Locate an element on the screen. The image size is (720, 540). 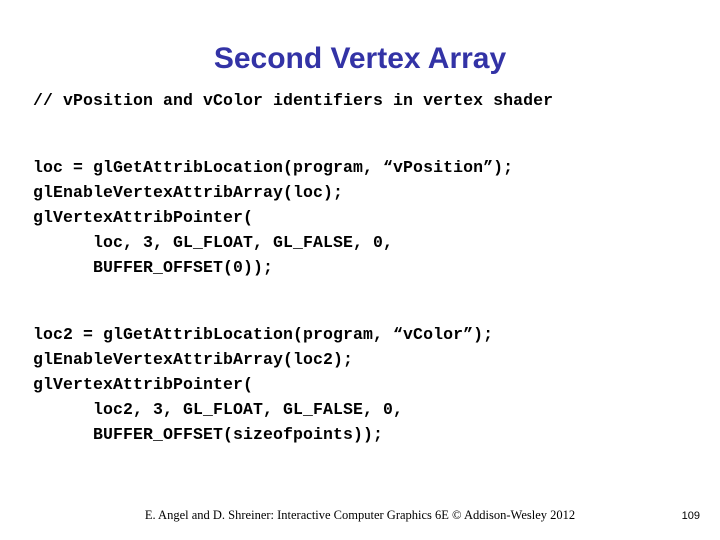
code-line-block1-2: glVertexAttribPointer( is located at coordinates (143, 217).